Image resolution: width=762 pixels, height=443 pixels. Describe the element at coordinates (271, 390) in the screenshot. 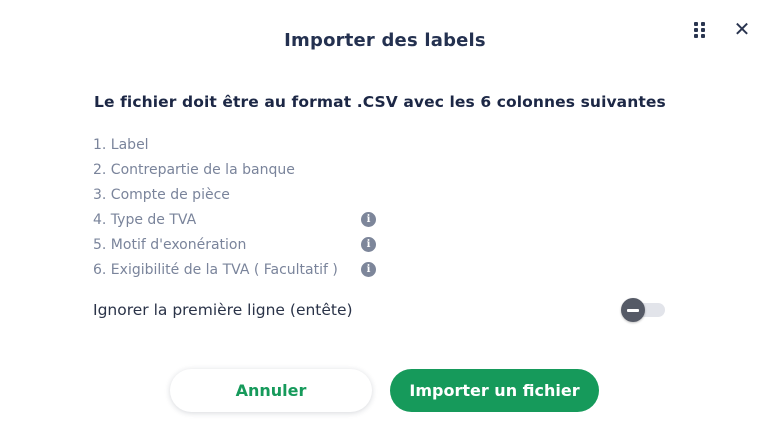

I see `cancel-button: Annuler` at that location.